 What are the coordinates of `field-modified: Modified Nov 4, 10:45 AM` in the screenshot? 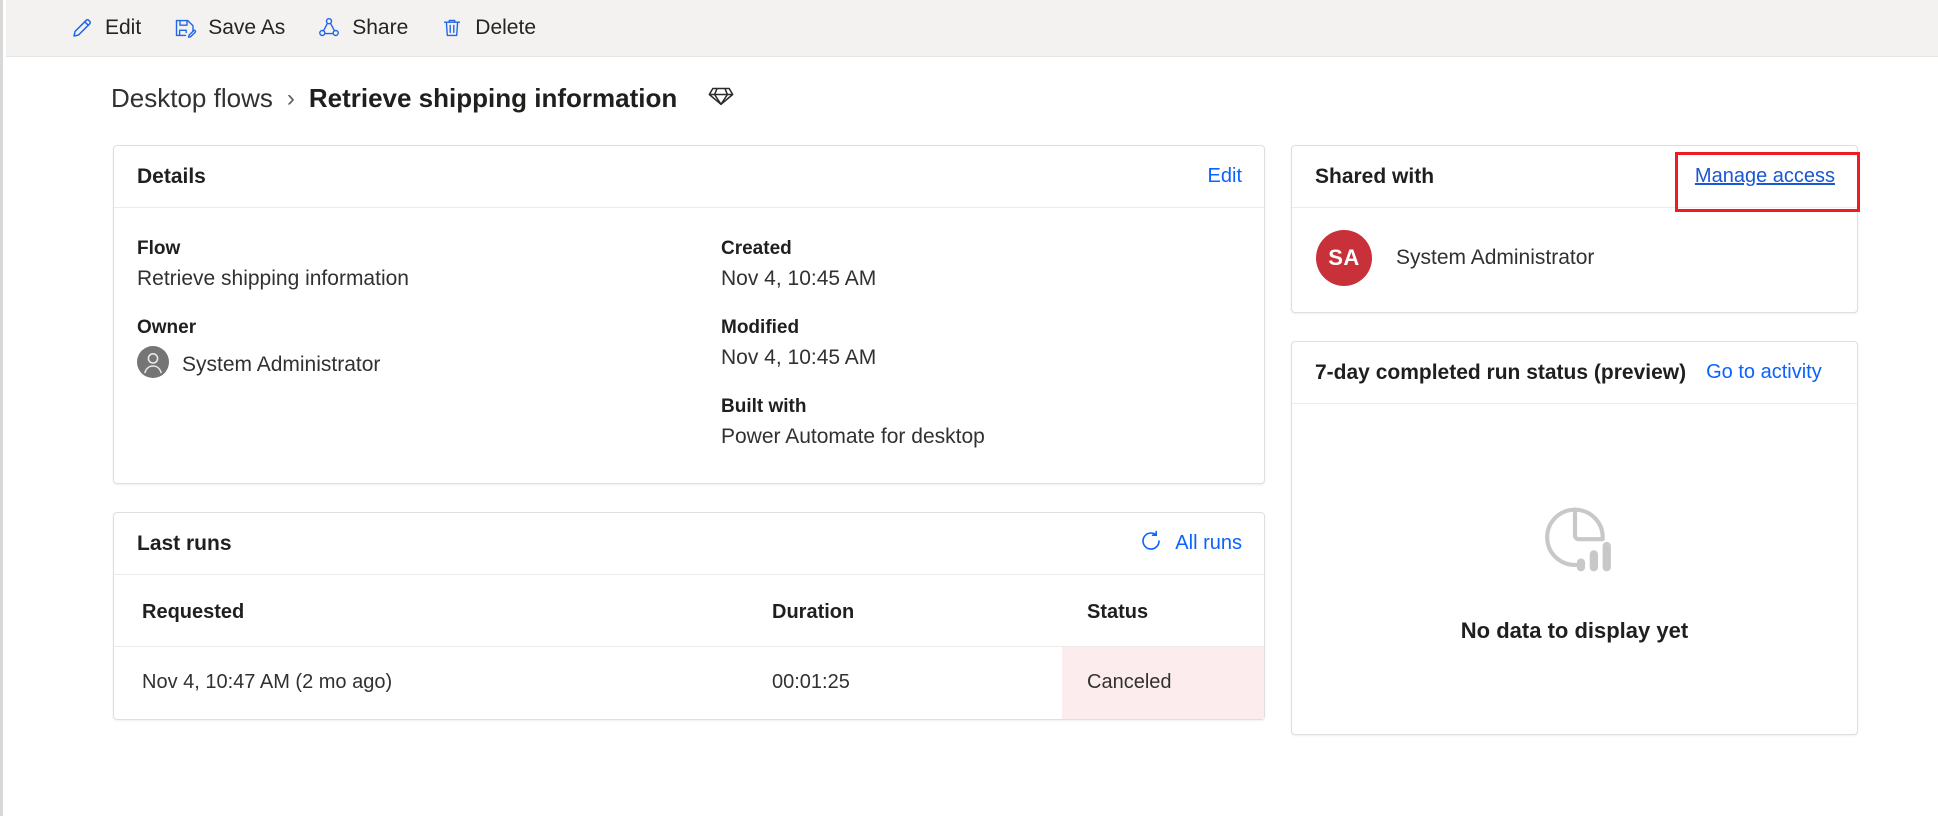 It's located at (997, 343).